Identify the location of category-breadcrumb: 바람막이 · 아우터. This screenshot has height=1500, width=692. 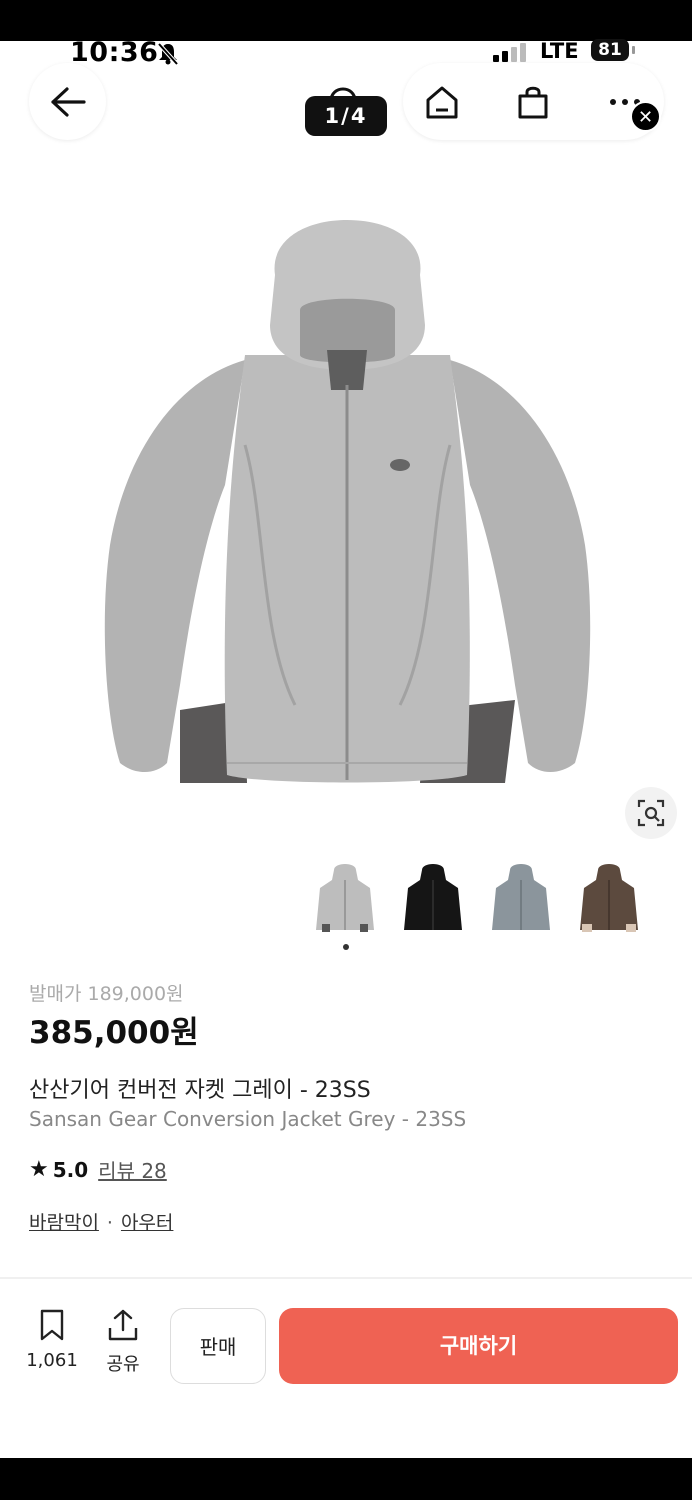
(101, 1221).